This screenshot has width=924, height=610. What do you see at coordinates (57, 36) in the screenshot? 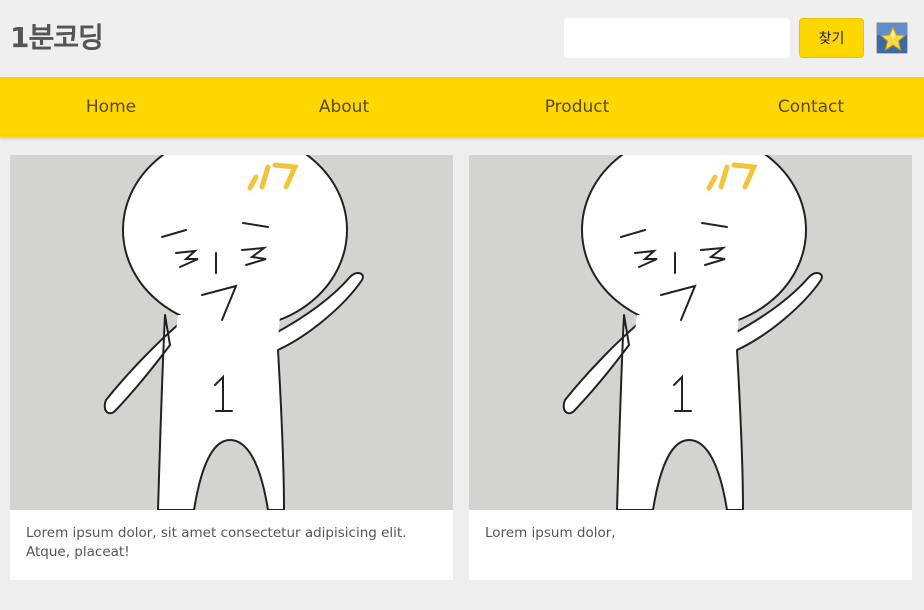
I see `site-logo: 1분코딩` at bounding box center [57, 36].